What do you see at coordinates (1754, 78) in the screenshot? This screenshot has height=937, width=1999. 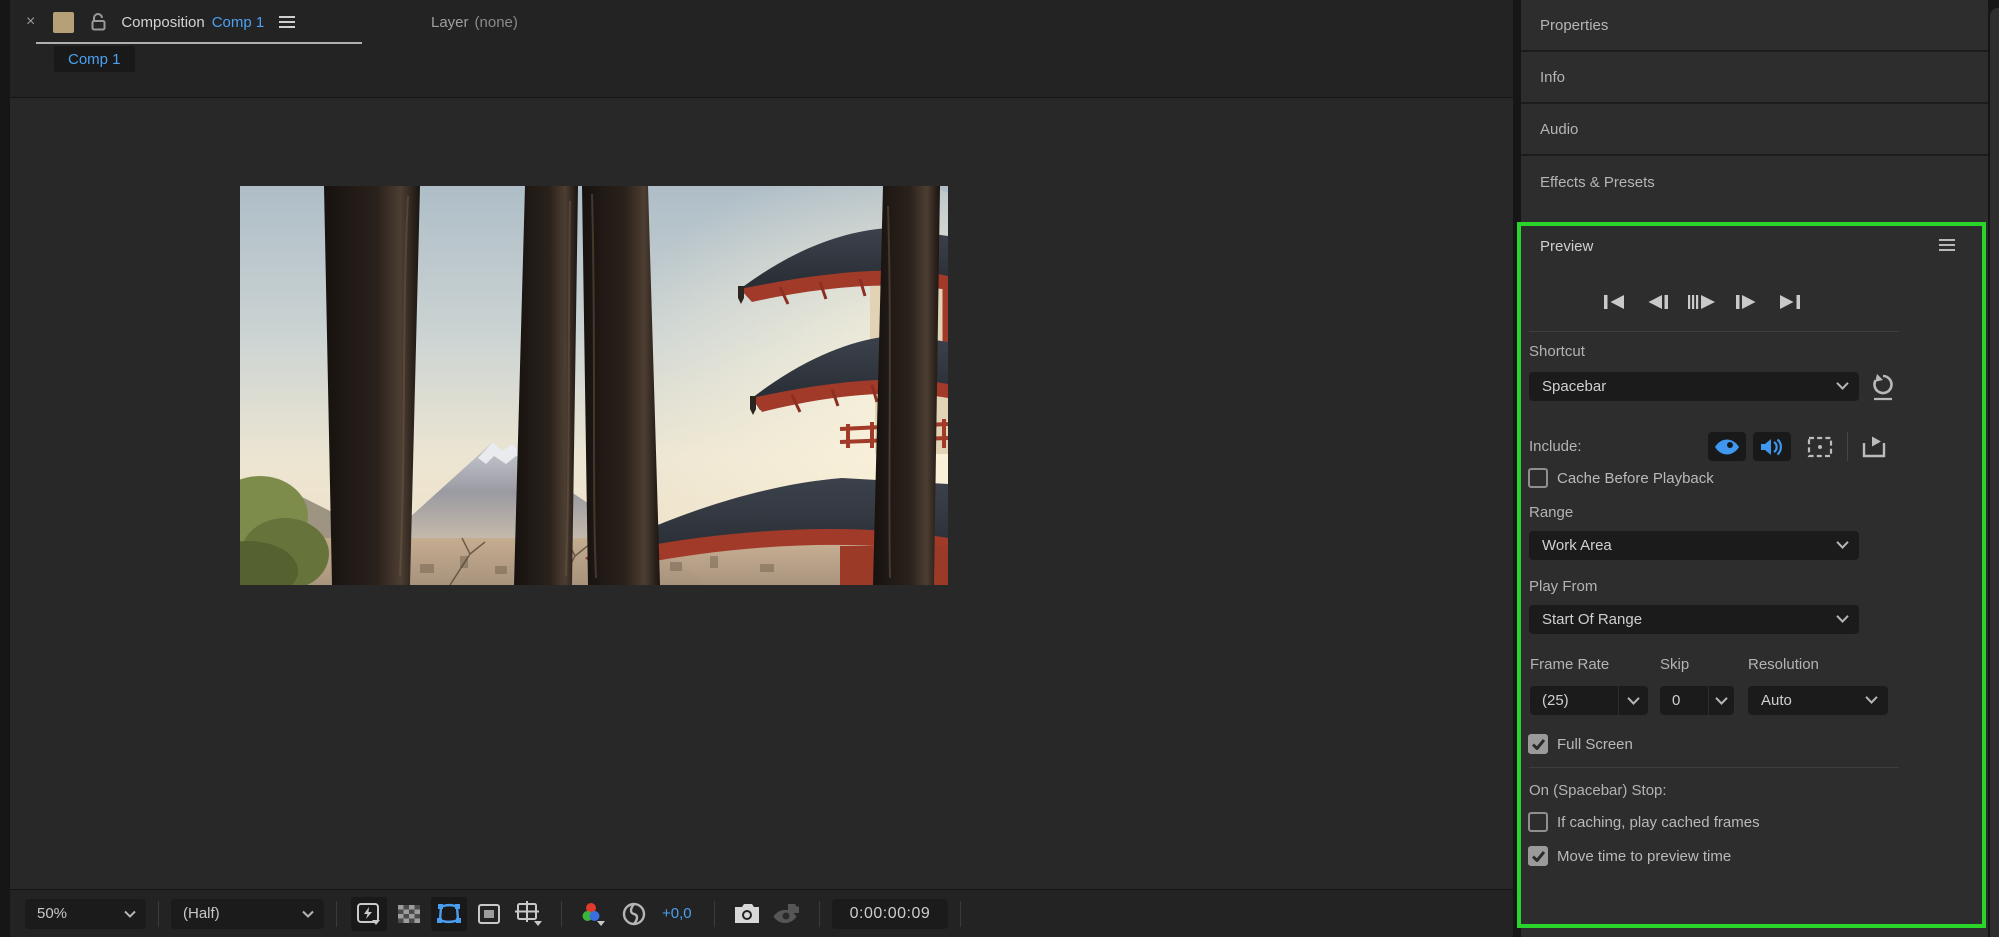 I see `panel-tab-info: Info` at bounding box center [1754, 78].